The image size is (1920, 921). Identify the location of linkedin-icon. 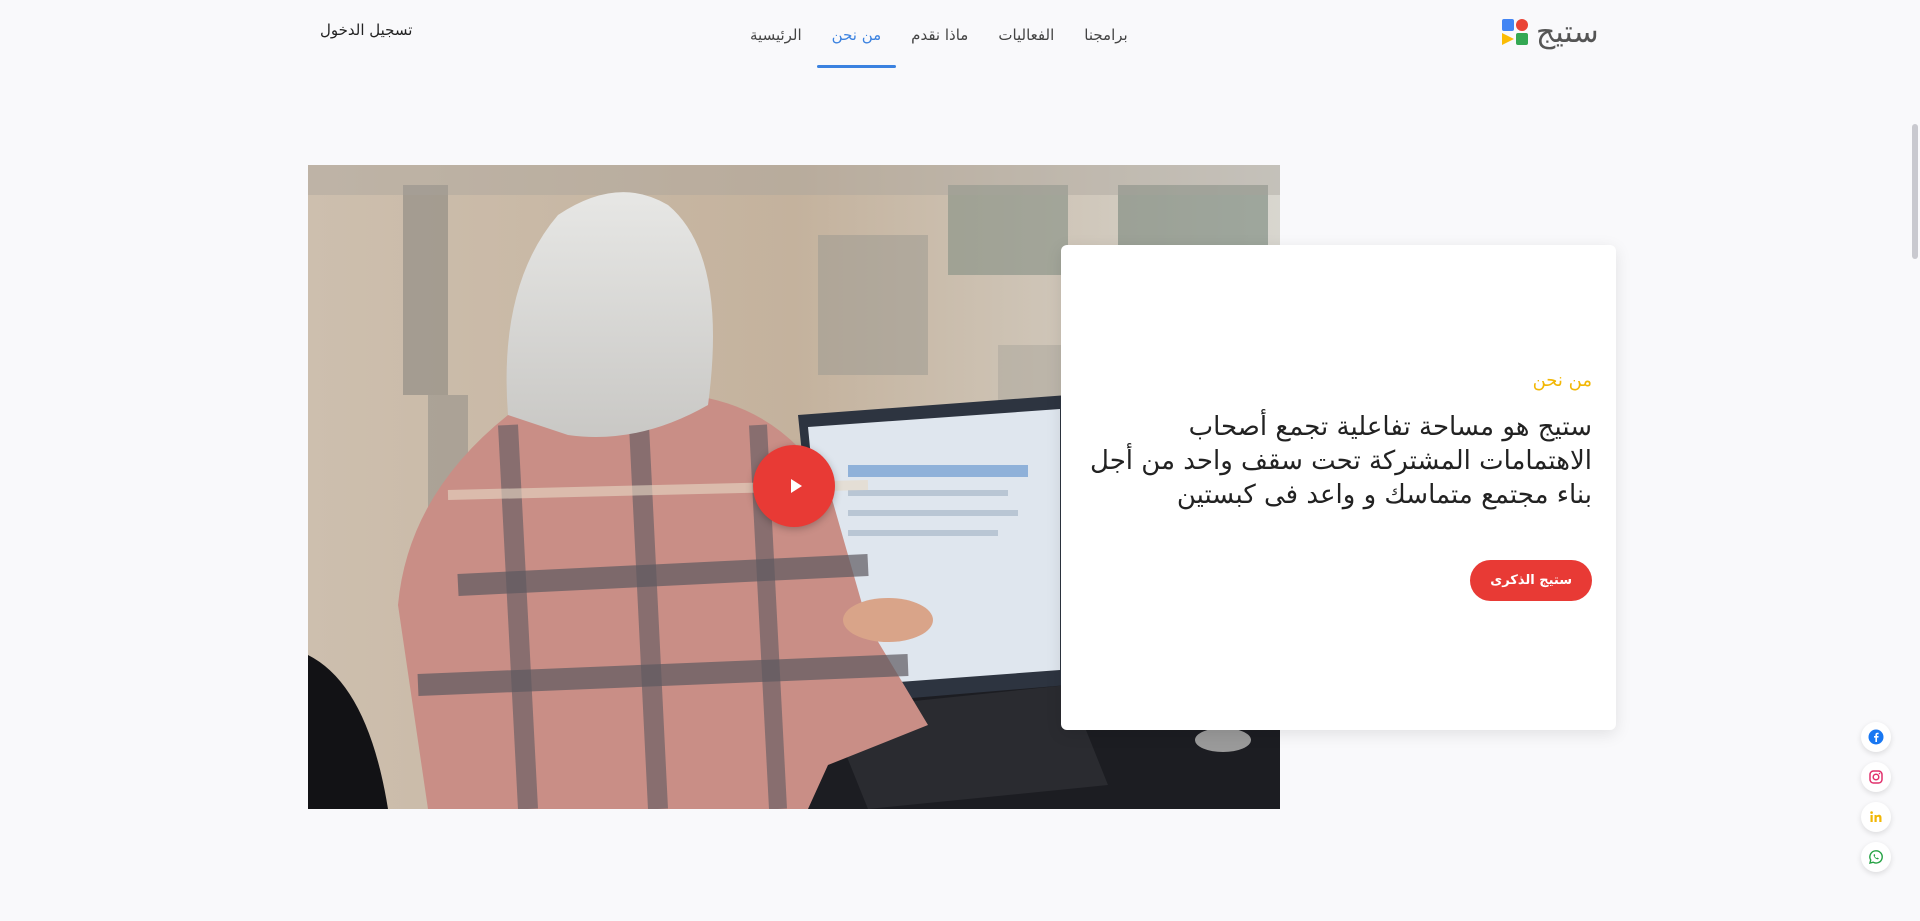
(1876, 816).